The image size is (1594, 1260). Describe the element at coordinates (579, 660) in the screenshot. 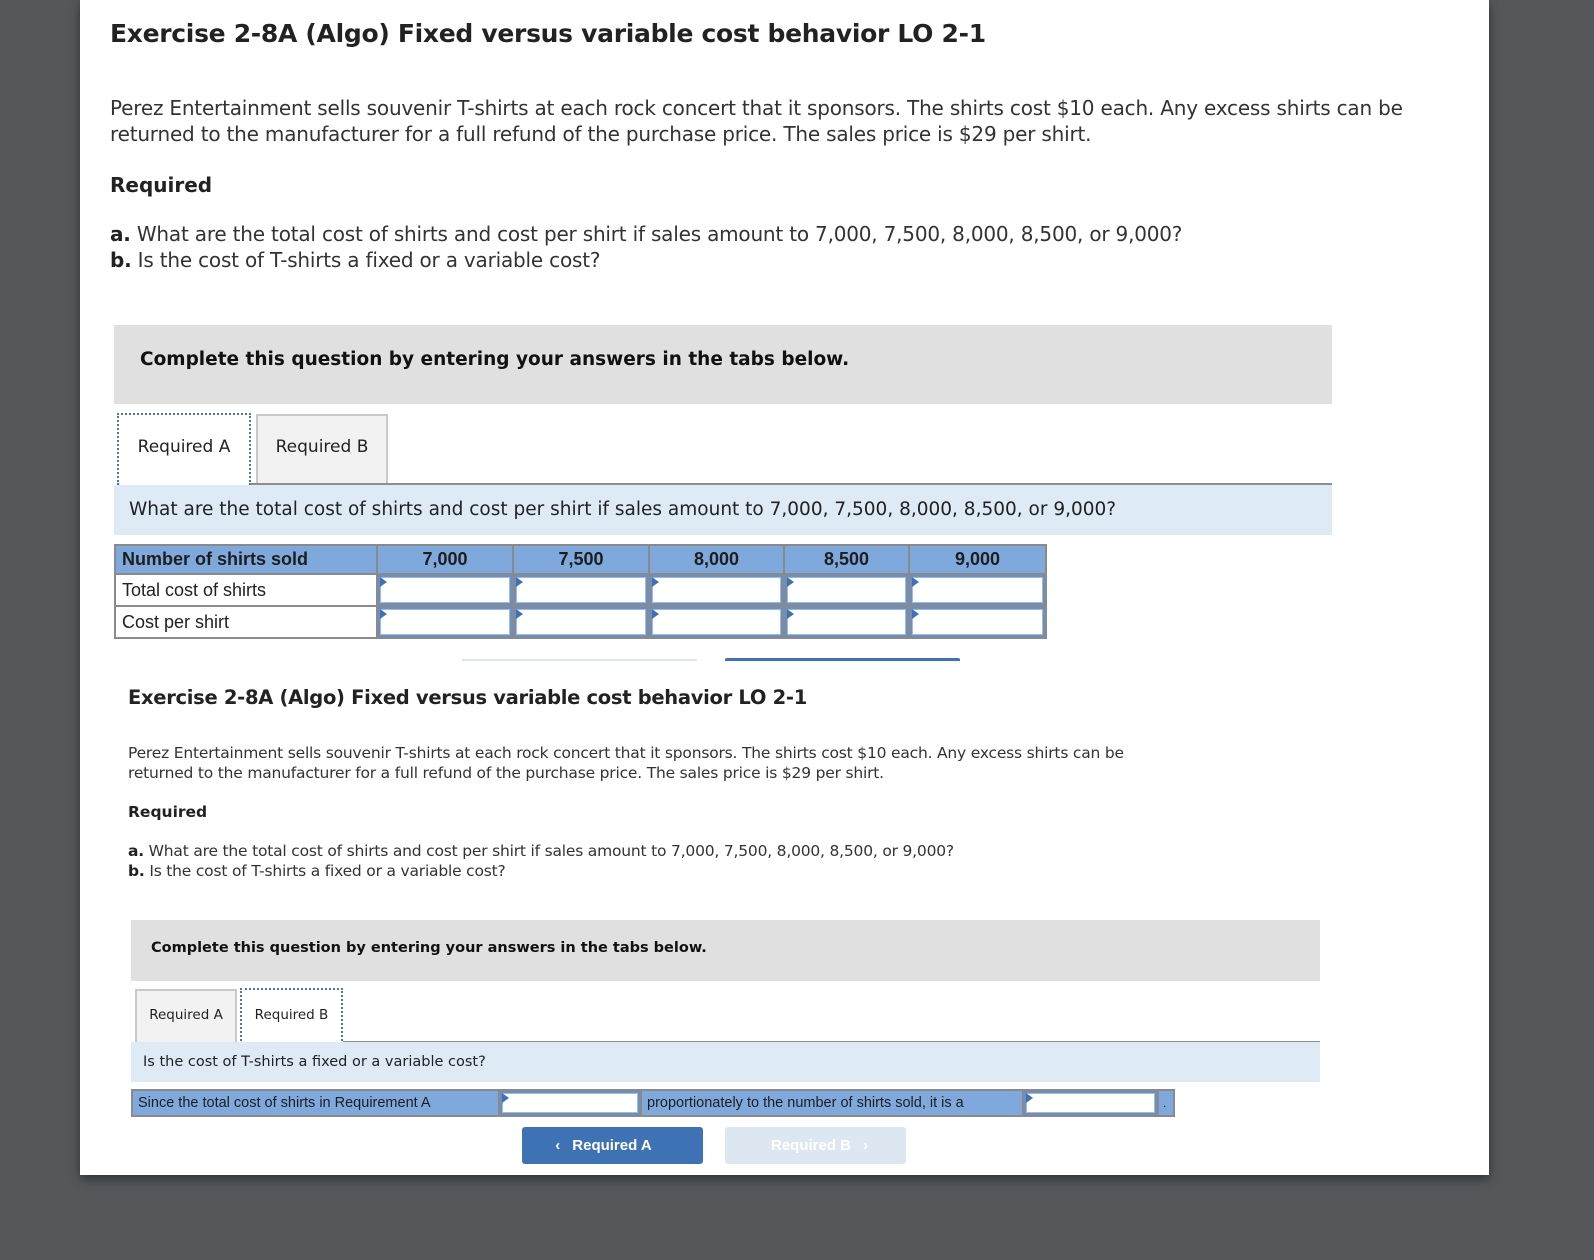

I see `prev-button-cutoff` at that location.